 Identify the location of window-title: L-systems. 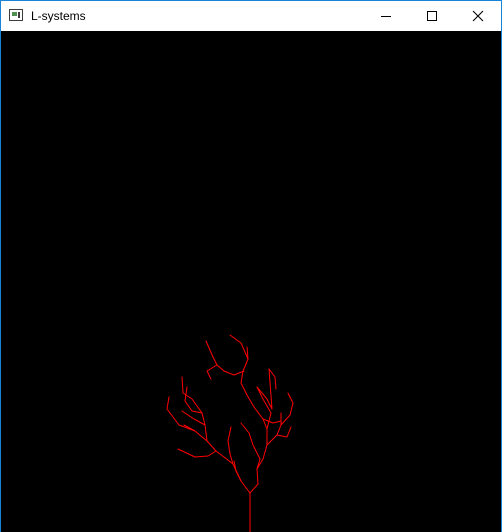
(58, 16).